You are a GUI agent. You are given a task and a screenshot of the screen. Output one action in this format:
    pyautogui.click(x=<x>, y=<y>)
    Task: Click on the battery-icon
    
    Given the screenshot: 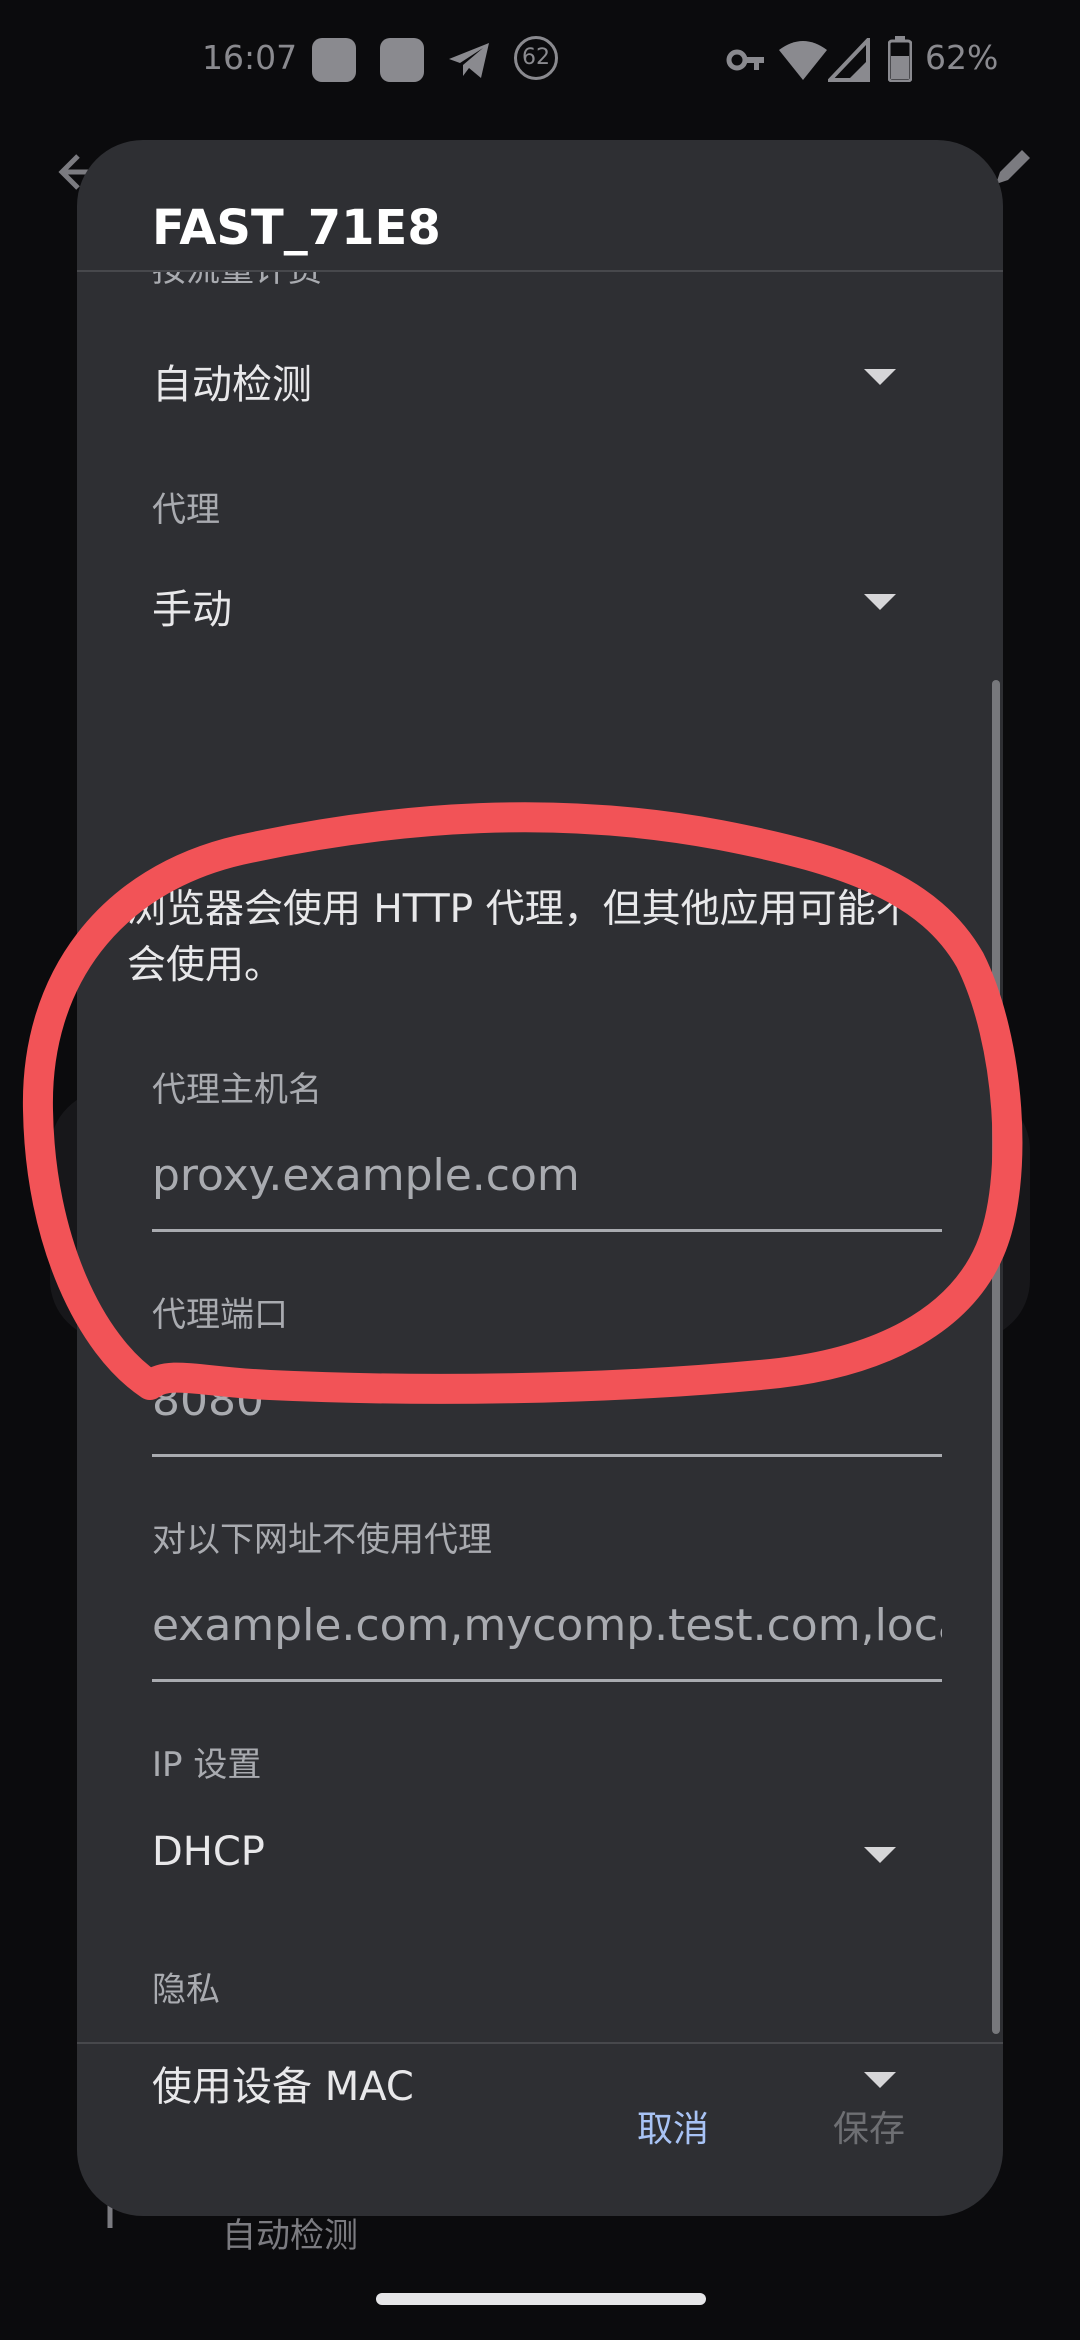 What is the action you would take?
    pyautogui.click(x=900, y=59)
    